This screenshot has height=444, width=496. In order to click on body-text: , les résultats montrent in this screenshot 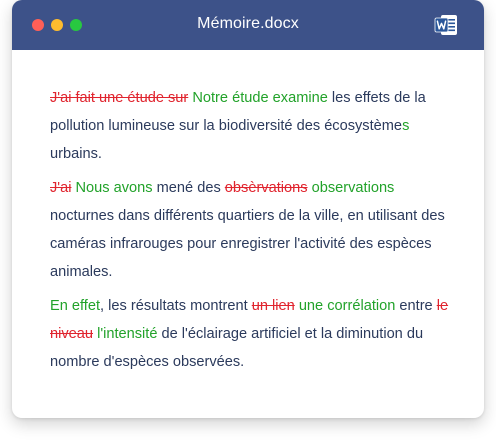, I will do `click(176, 306)`.